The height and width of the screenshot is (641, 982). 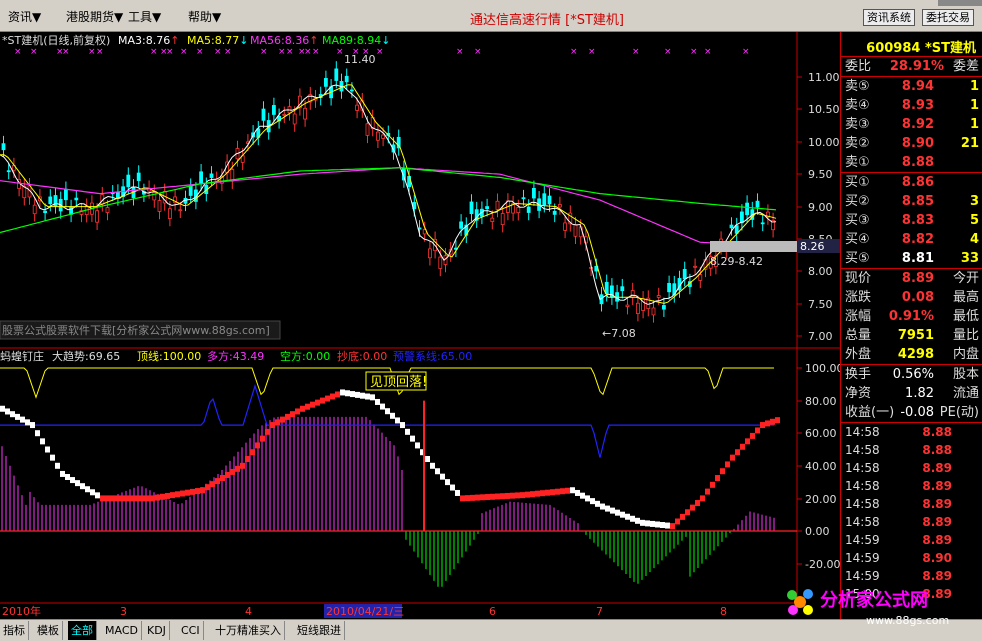 I want to click on main-chart-title: *ST建机(日线,前复权), so click(x=56, y=40).